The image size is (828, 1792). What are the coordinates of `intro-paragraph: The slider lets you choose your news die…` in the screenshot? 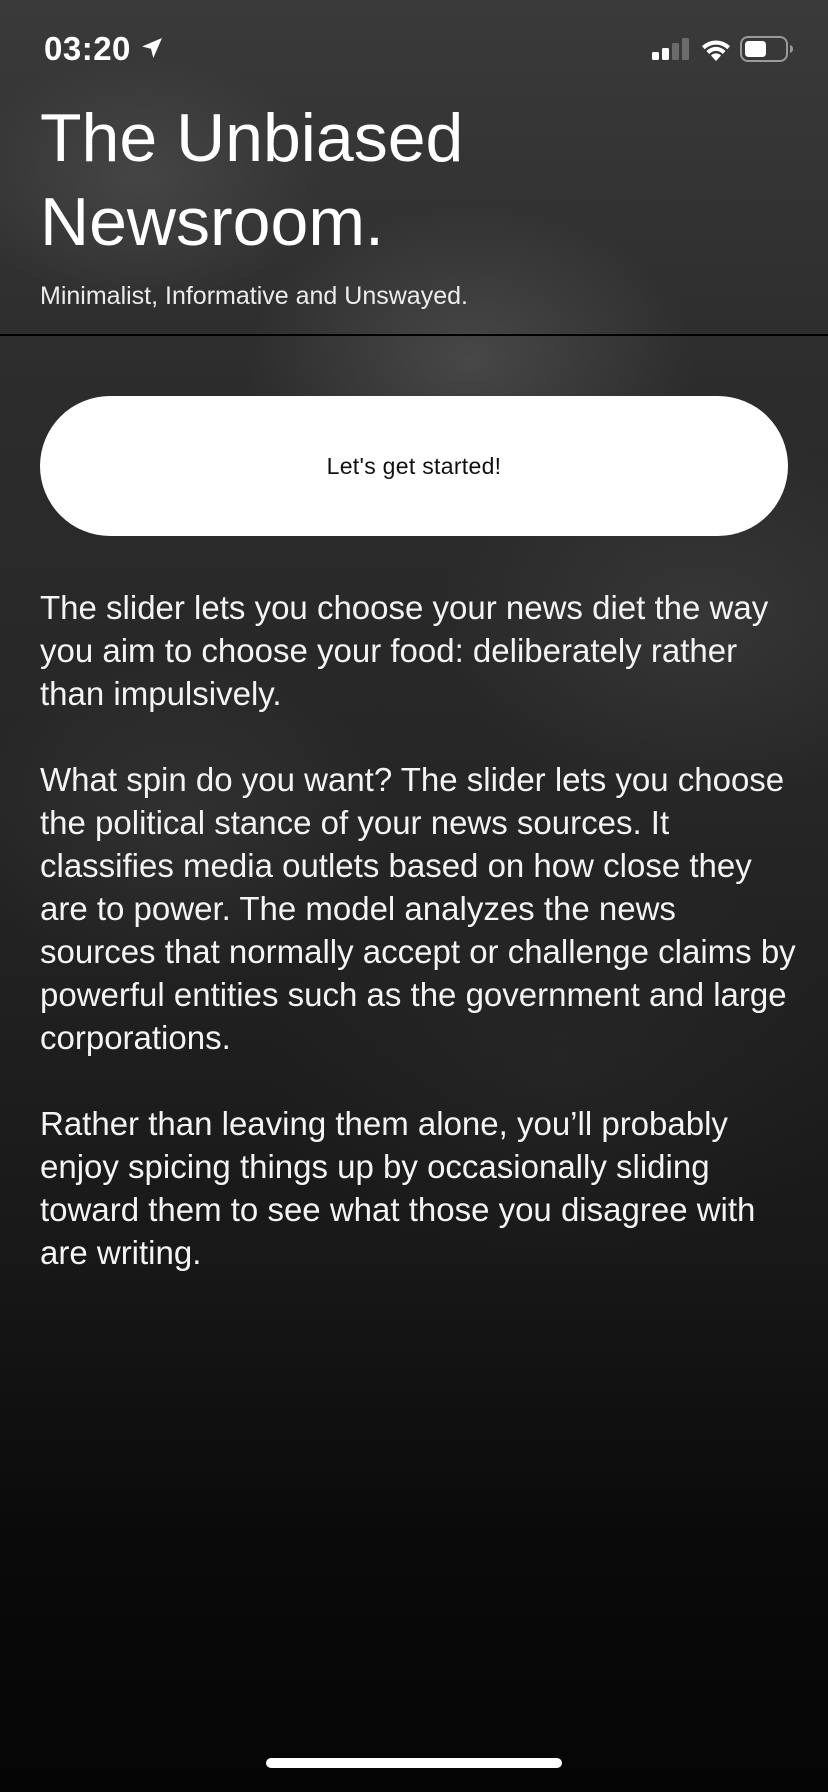 It's located at (404, 650).